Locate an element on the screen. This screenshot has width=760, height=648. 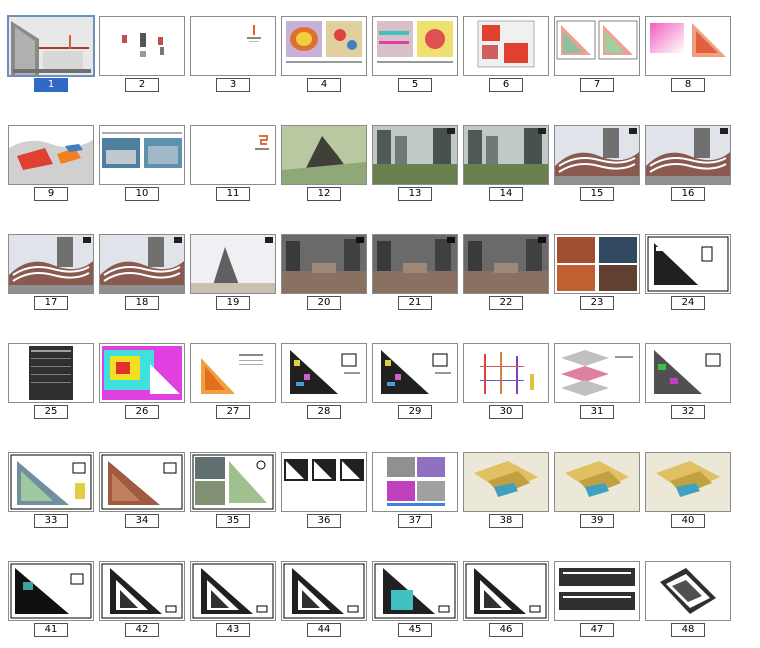
slide-thumbnail: 39 is located at coordinates (597, 496).